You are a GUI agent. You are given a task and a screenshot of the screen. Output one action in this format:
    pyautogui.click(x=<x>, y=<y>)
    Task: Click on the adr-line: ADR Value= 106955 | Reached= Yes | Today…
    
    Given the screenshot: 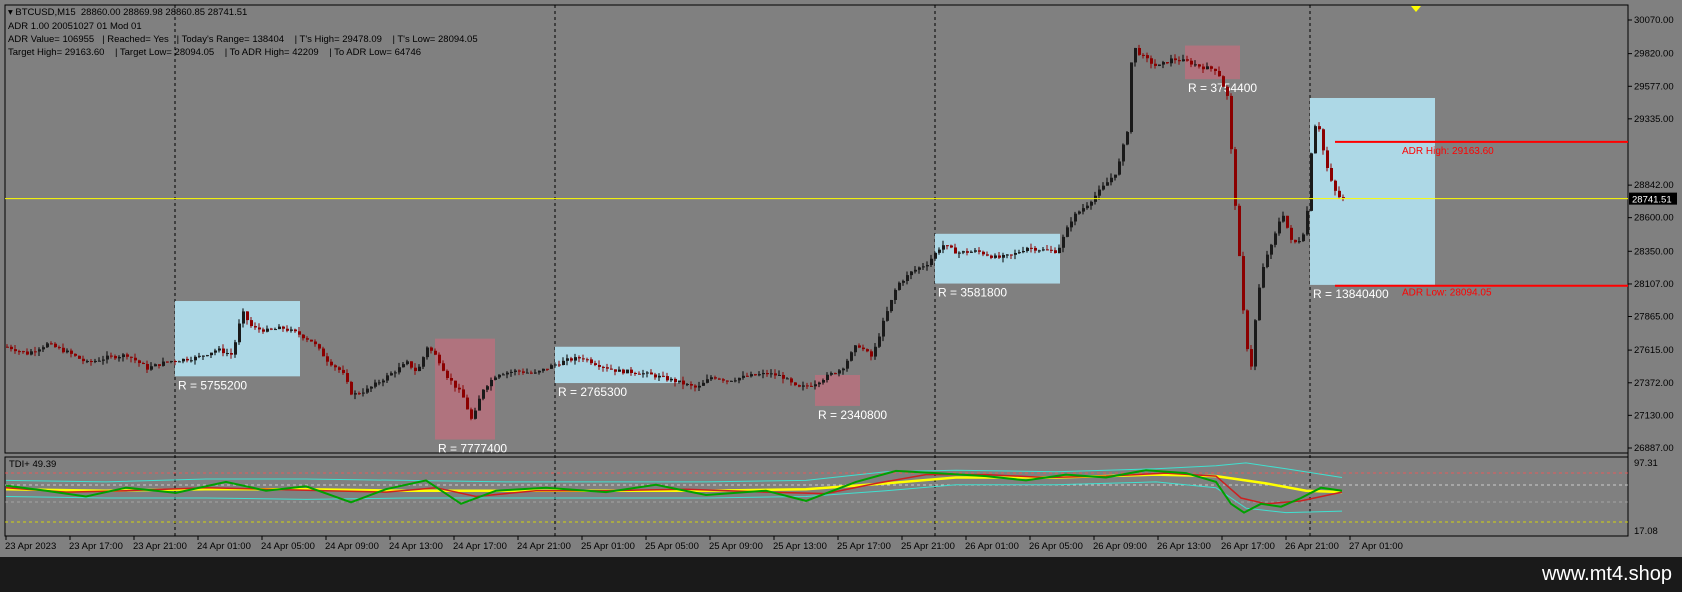 What is the action you would take?
    pyautogui.click(x=243, y=39)
    